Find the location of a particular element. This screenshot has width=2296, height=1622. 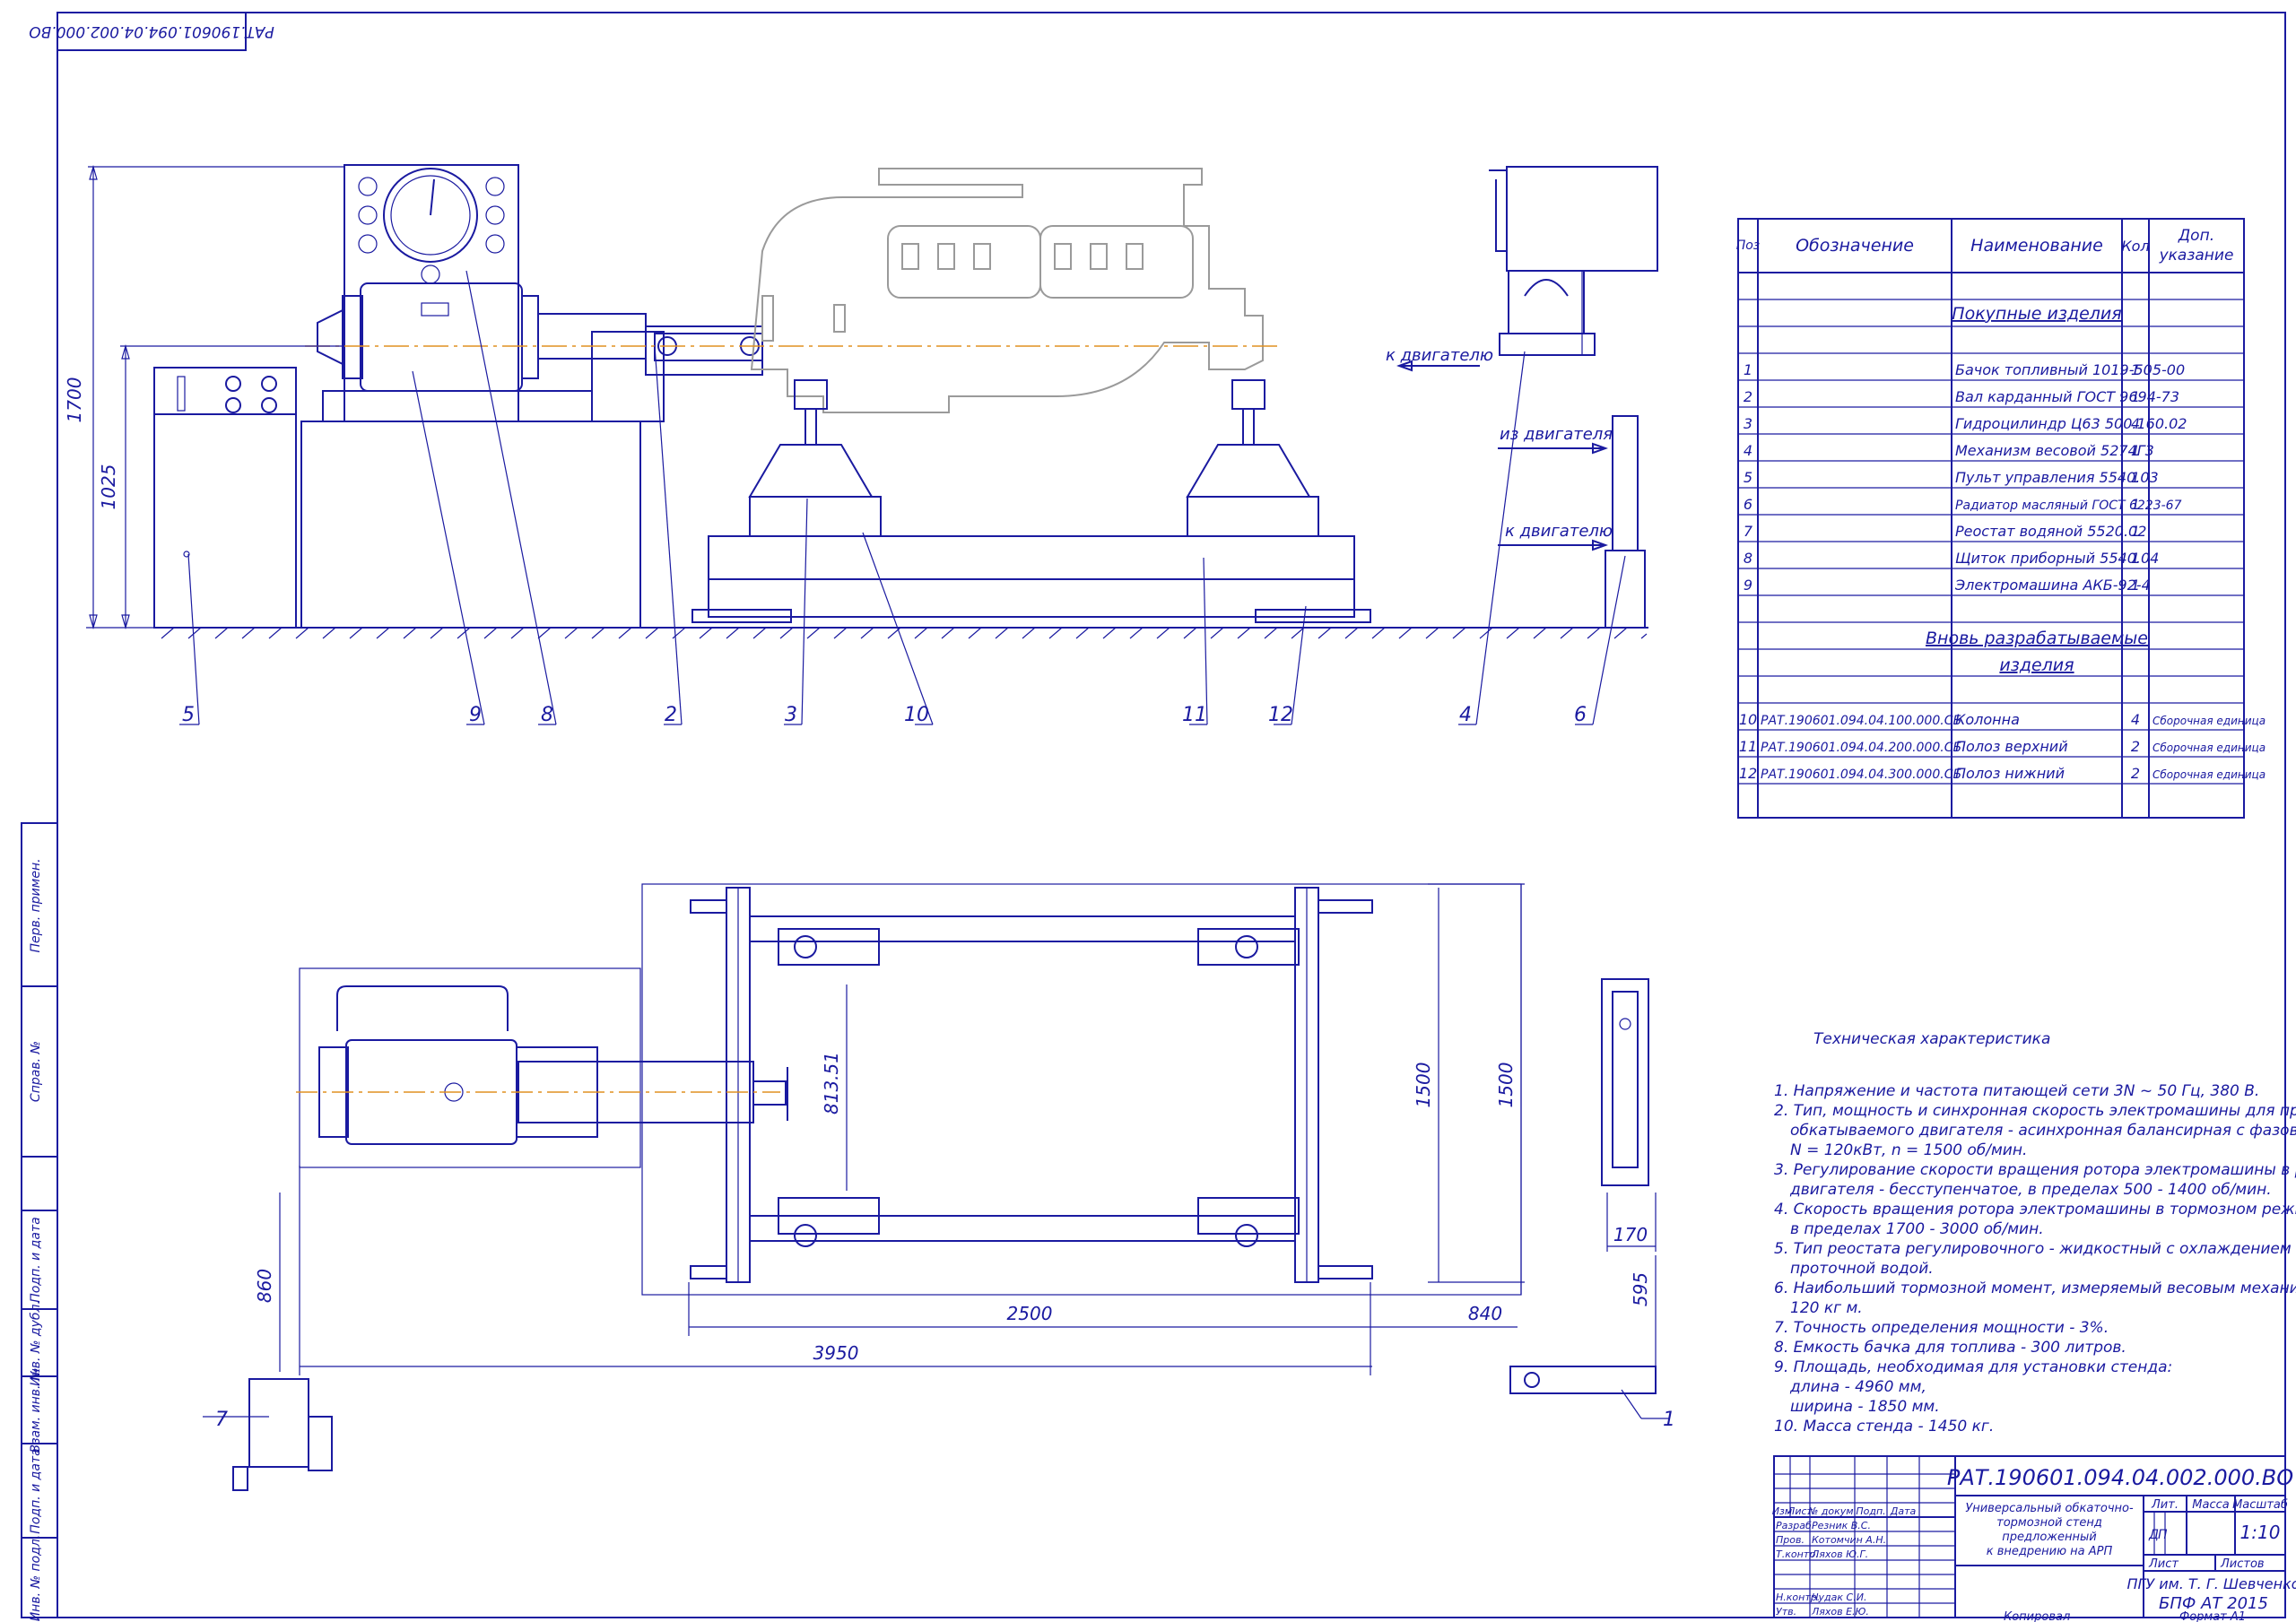

spec-pos: 10 is located at coordinates (1748, 719).